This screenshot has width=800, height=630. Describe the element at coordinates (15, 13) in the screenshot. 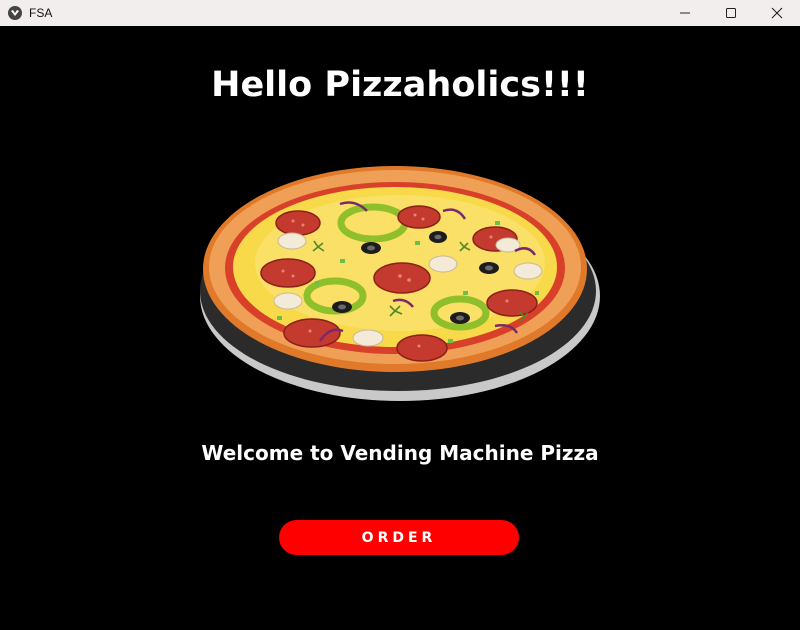

I see `app-icon` at that location.